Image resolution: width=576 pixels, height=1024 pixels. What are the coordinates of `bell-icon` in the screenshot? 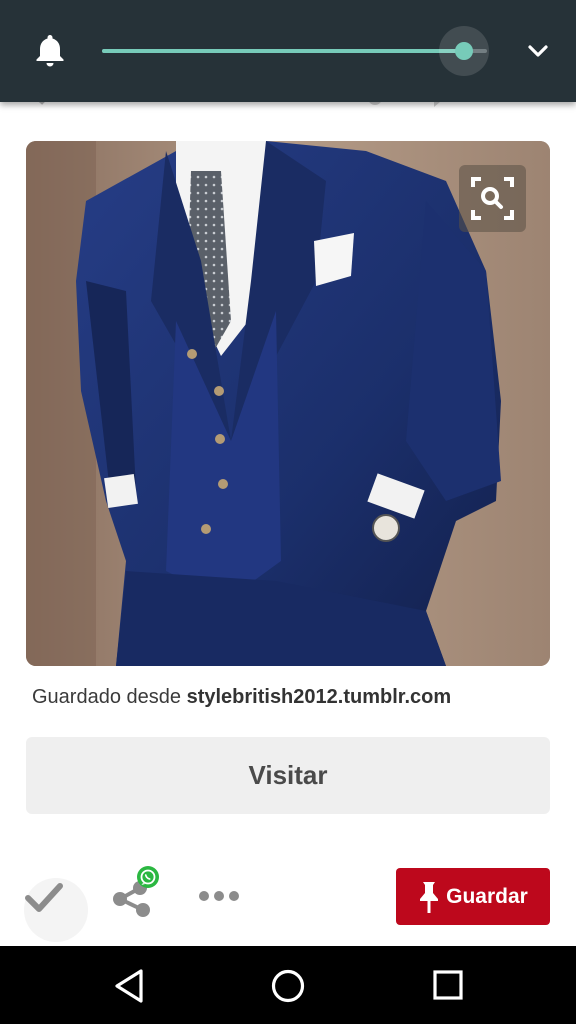 It's located at (50, 50).